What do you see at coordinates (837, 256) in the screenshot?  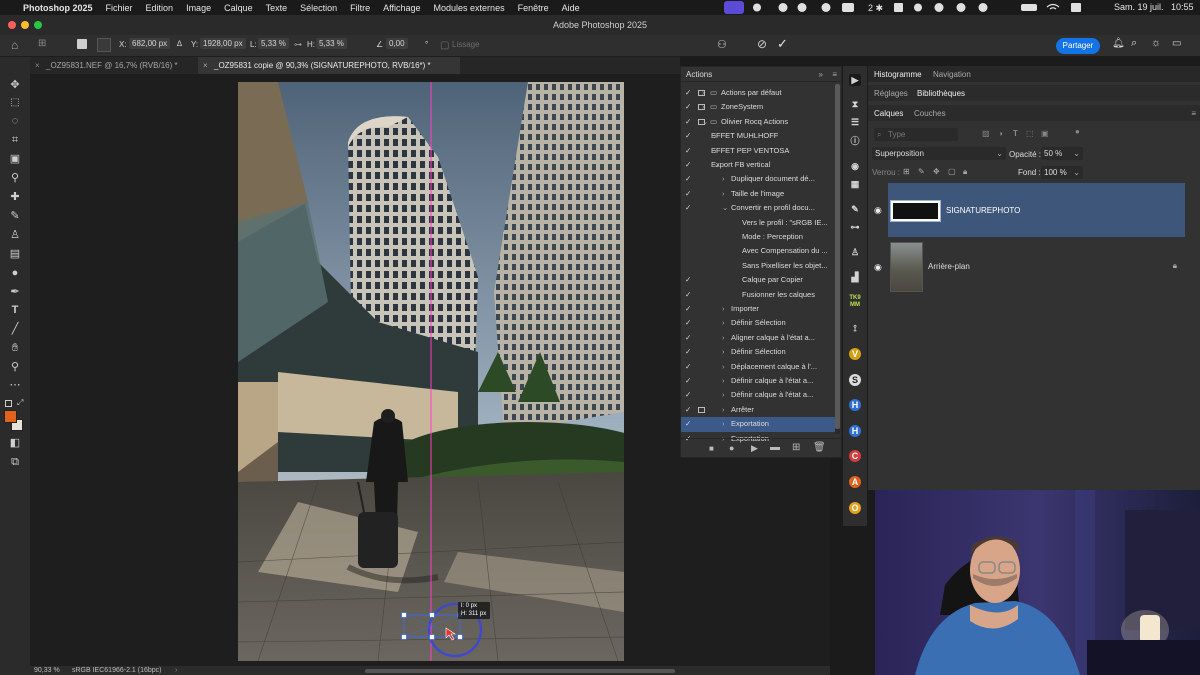 I see `actions-scrollbar-thumb` at bounding box center [837, 256].